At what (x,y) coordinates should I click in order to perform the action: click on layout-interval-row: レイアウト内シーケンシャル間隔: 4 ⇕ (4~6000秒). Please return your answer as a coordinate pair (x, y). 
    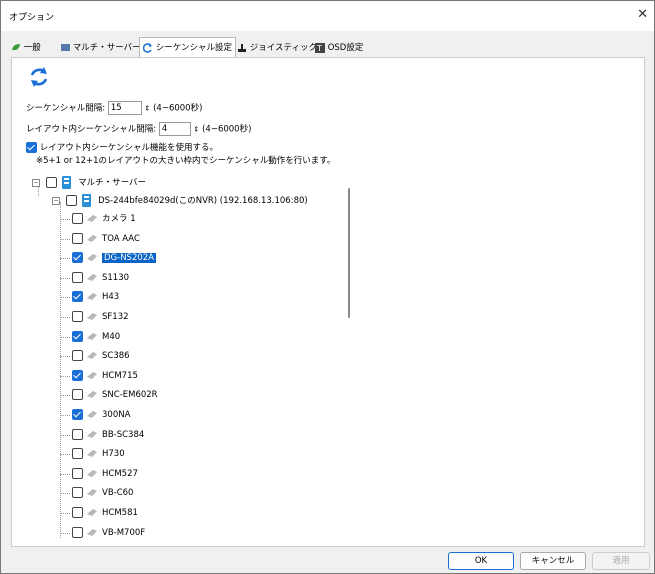
    Looking at the image, I should click on (138, 129).